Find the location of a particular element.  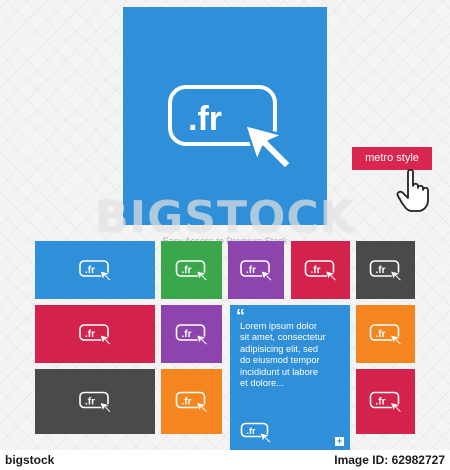

tile-green: .fr is located at coordinates (191, 270).